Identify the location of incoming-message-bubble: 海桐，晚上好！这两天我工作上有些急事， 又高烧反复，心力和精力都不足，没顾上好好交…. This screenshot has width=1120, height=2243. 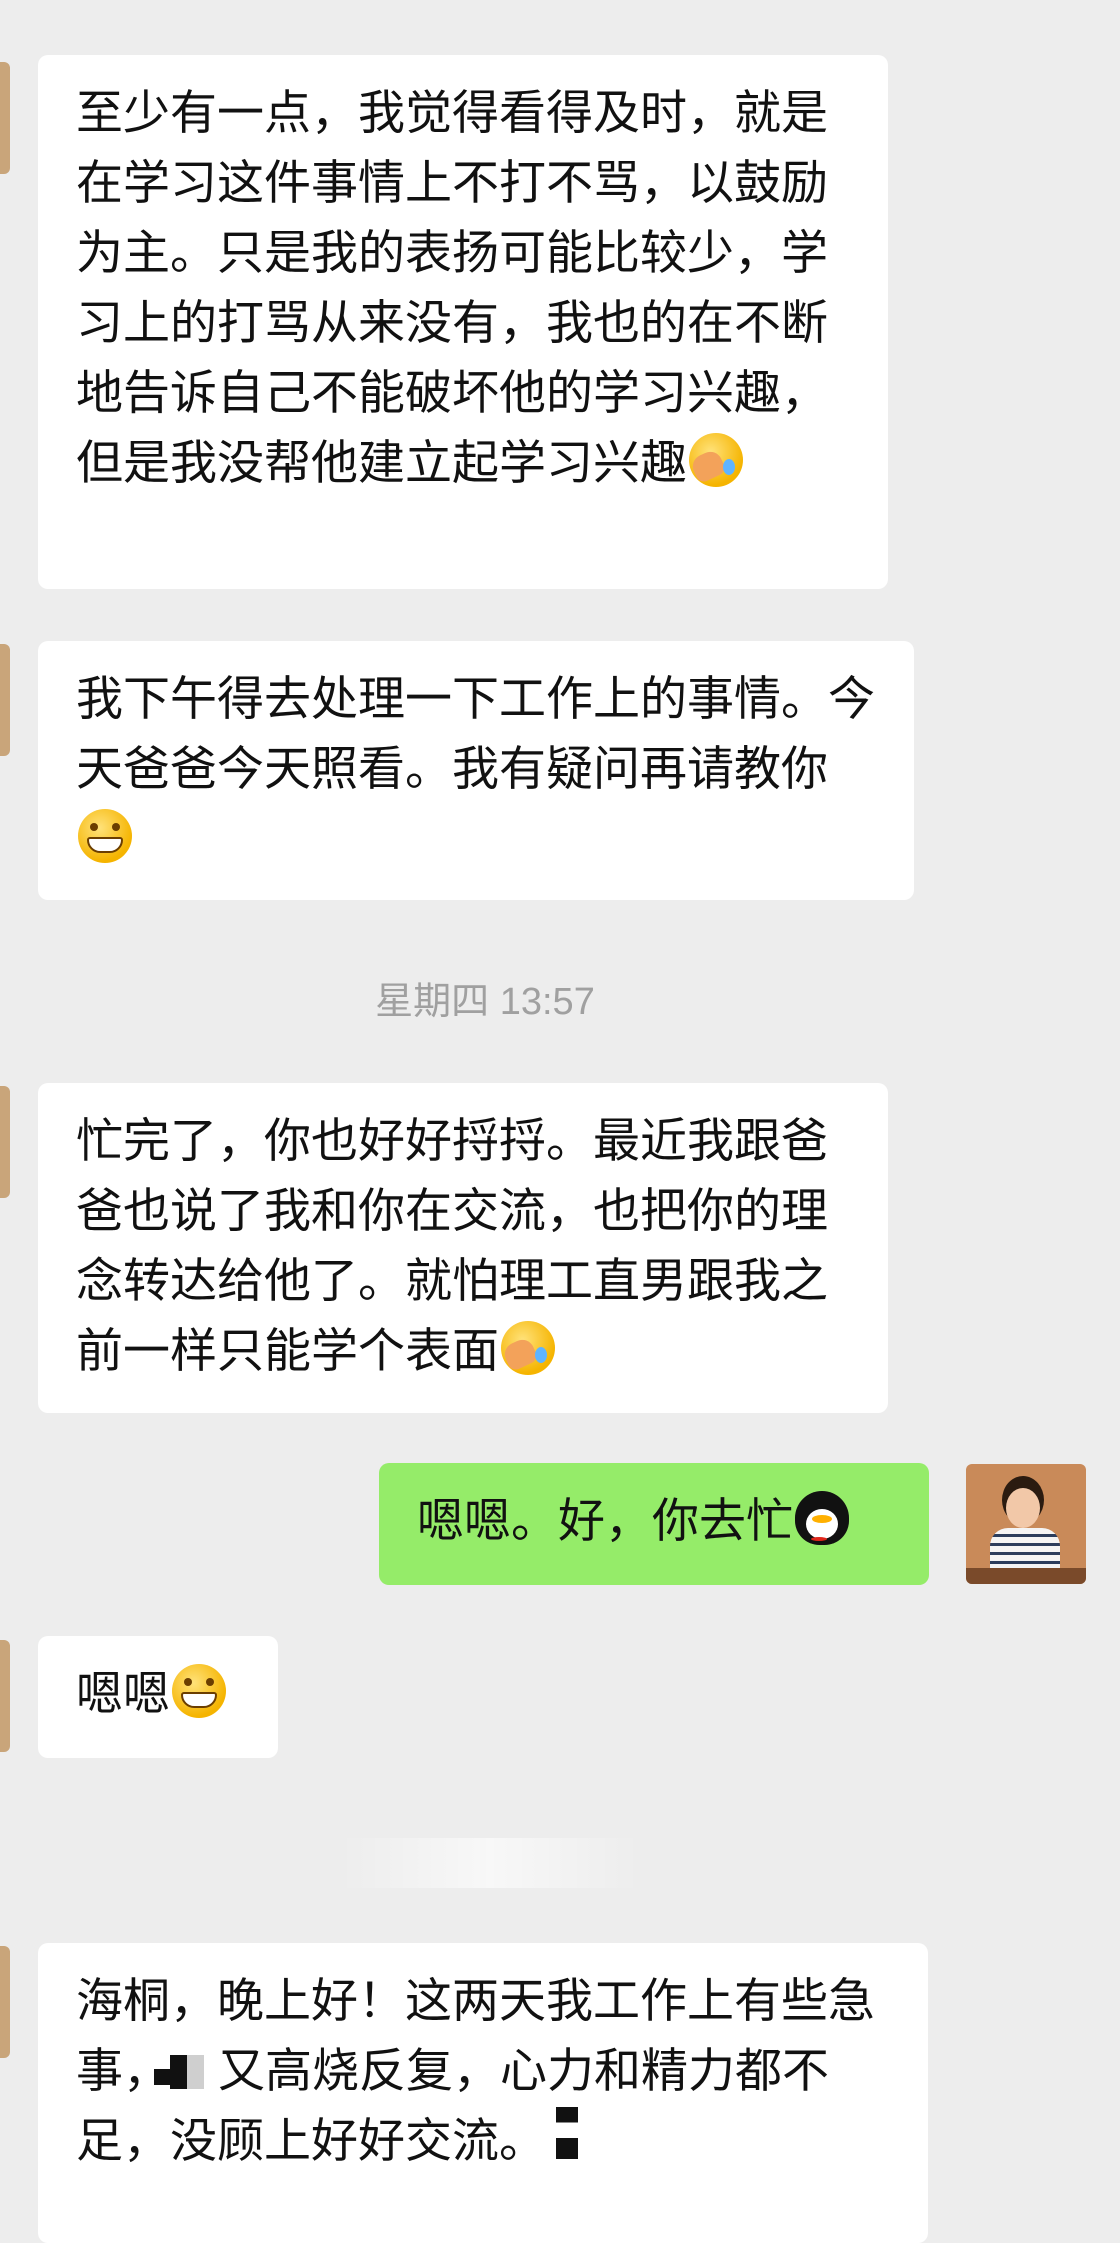
(483, 2093).